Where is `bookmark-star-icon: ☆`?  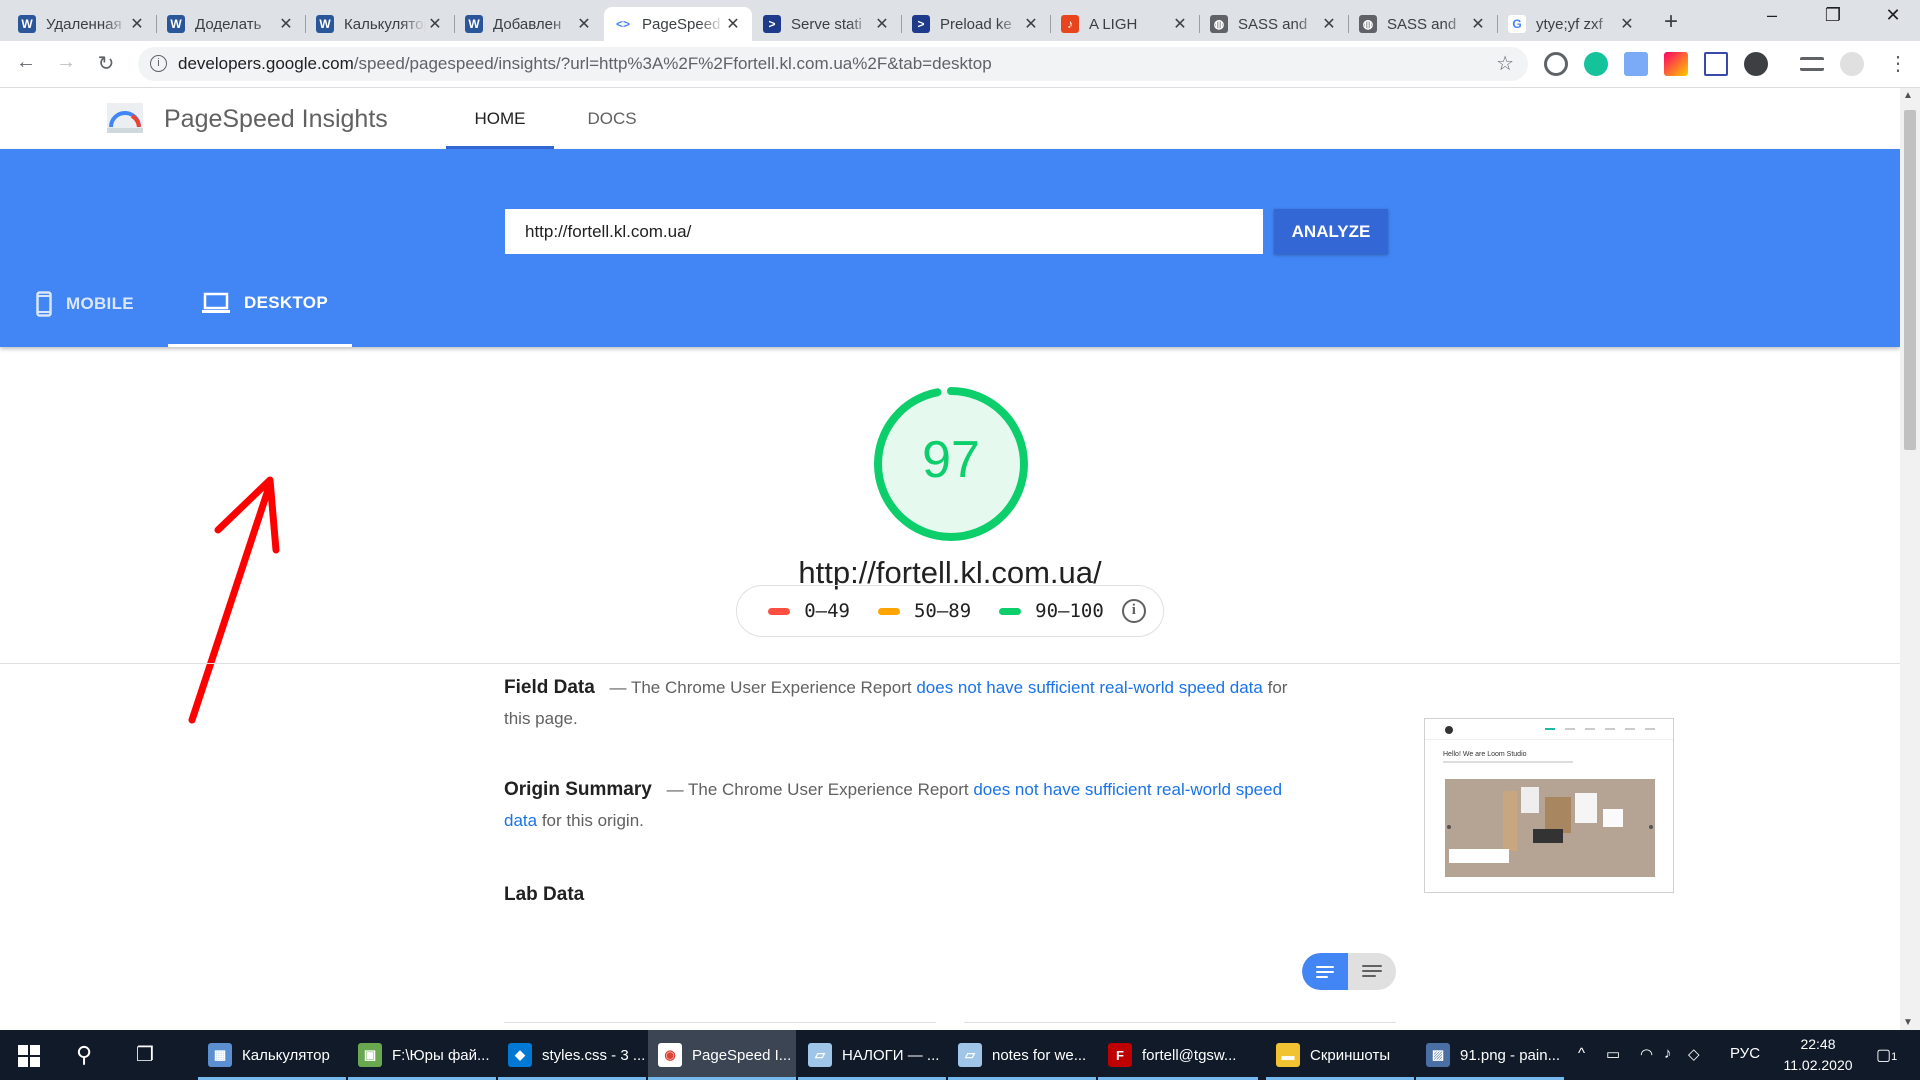 bookmark-star-icon: ☆ is located at coordinates (1505, 63).